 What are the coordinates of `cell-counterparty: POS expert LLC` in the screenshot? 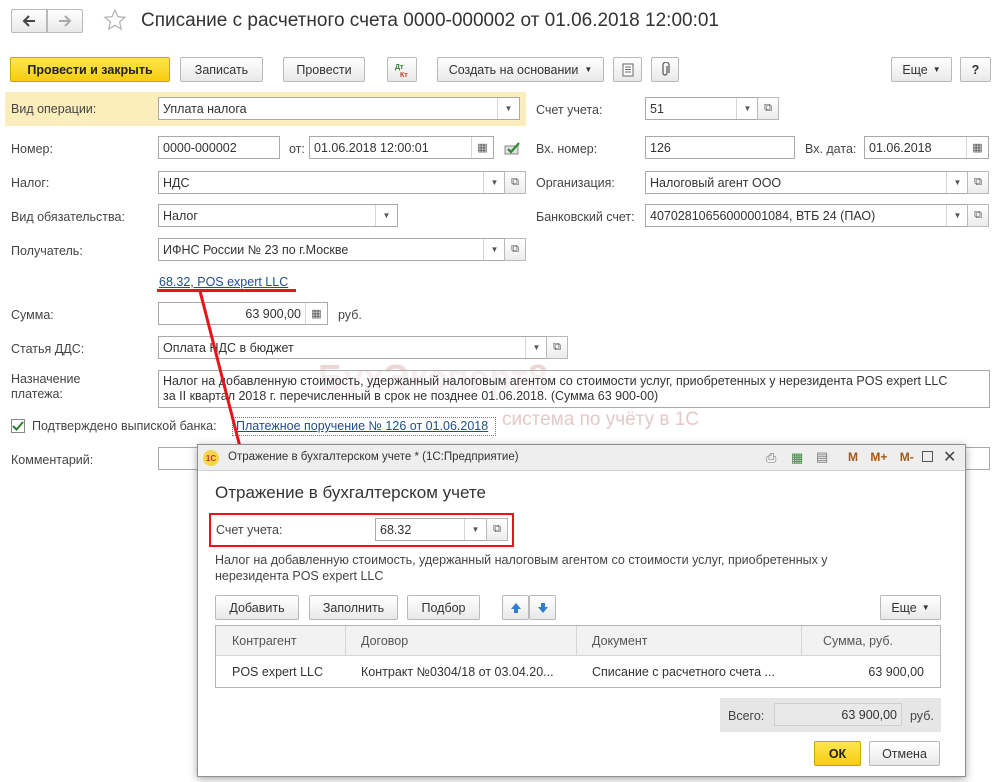 It's located at (278, 672).